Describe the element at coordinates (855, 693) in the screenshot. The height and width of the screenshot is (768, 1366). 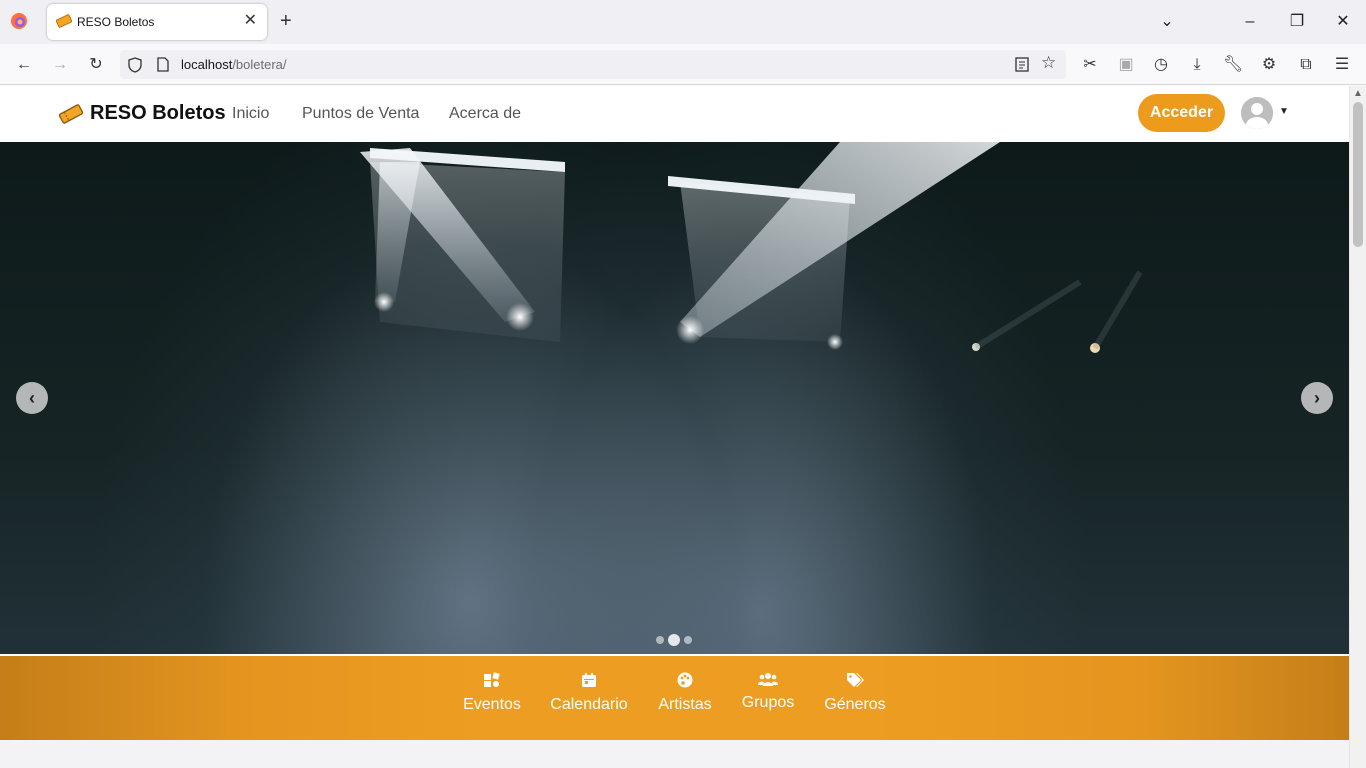
I see `category-generos: Géneros` at that location.